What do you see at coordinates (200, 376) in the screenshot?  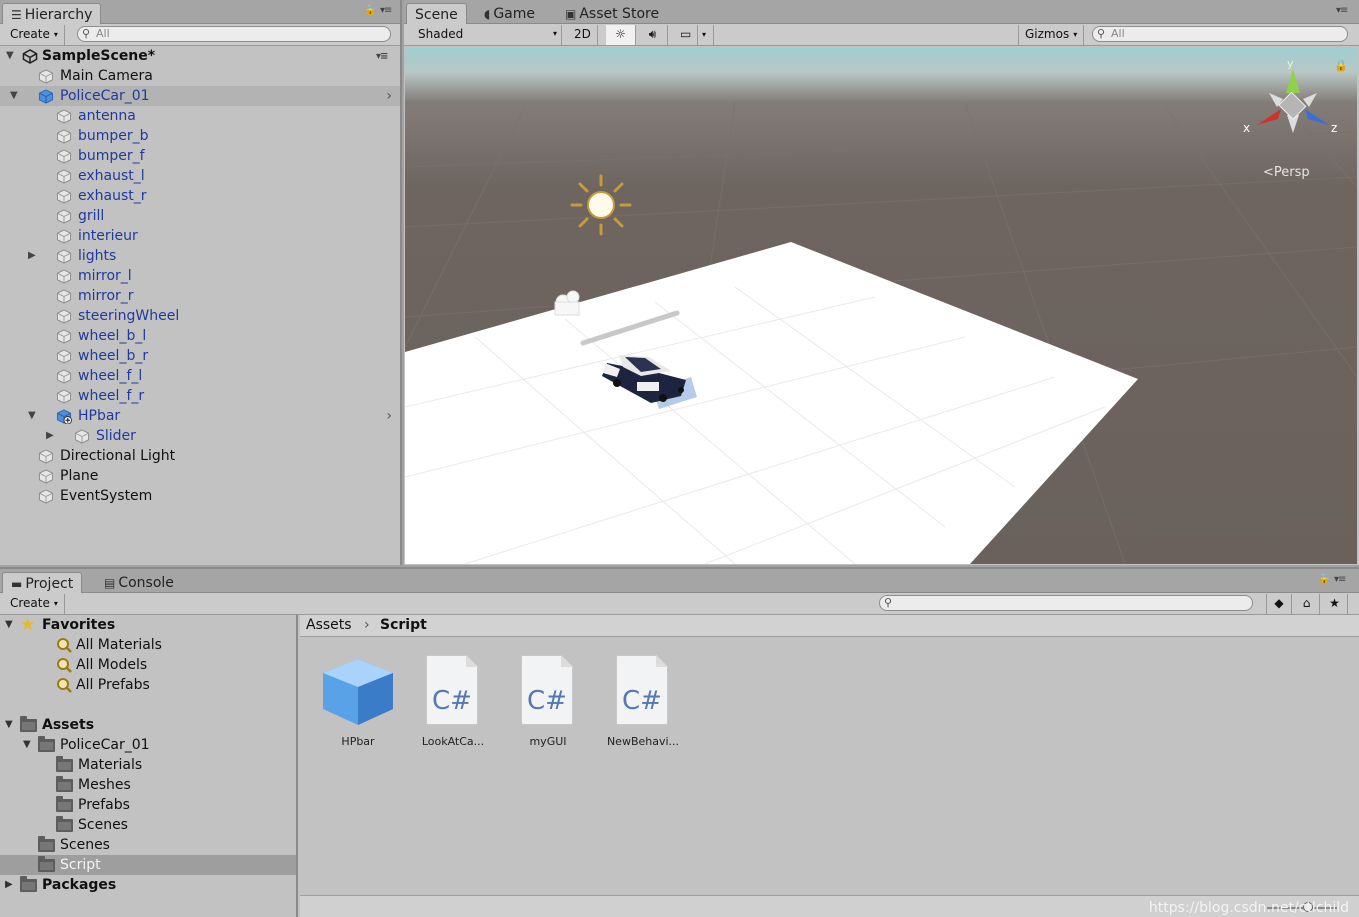 I see `hierarchy-item: wheel_f_l` at bounding box center [200, 376].